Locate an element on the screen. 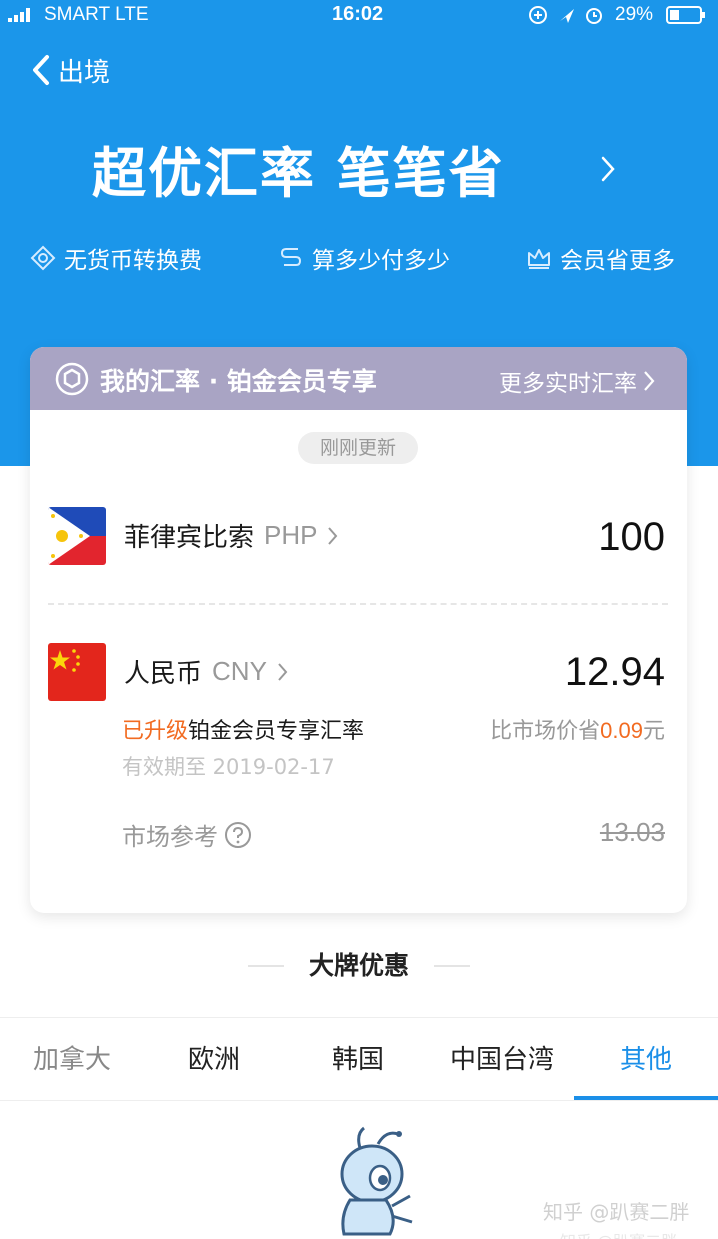 This screenshot has height=1239, width=718. feature-item: 算多少付多少 is located at coordinates (364, 258).